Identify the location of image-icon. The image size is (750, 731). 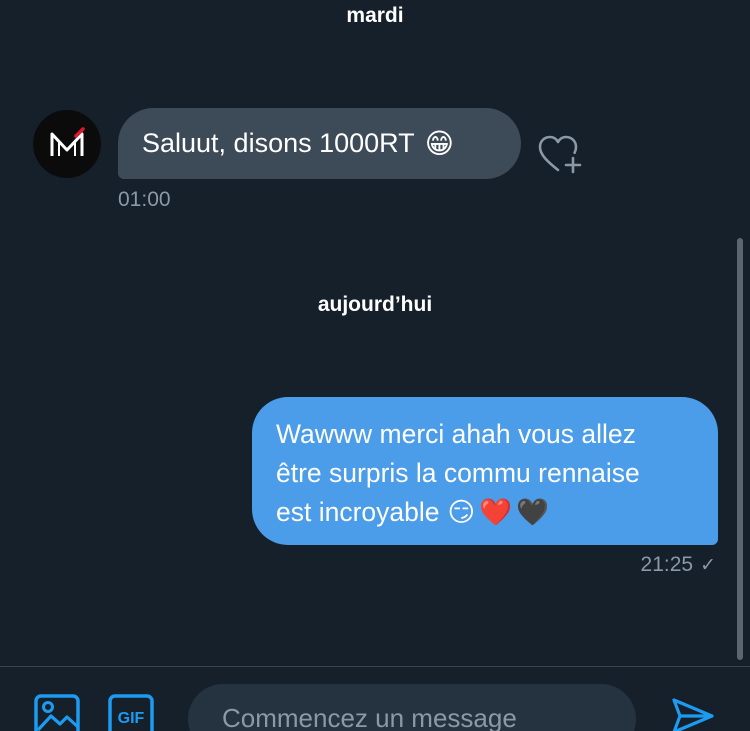
(57, 712).